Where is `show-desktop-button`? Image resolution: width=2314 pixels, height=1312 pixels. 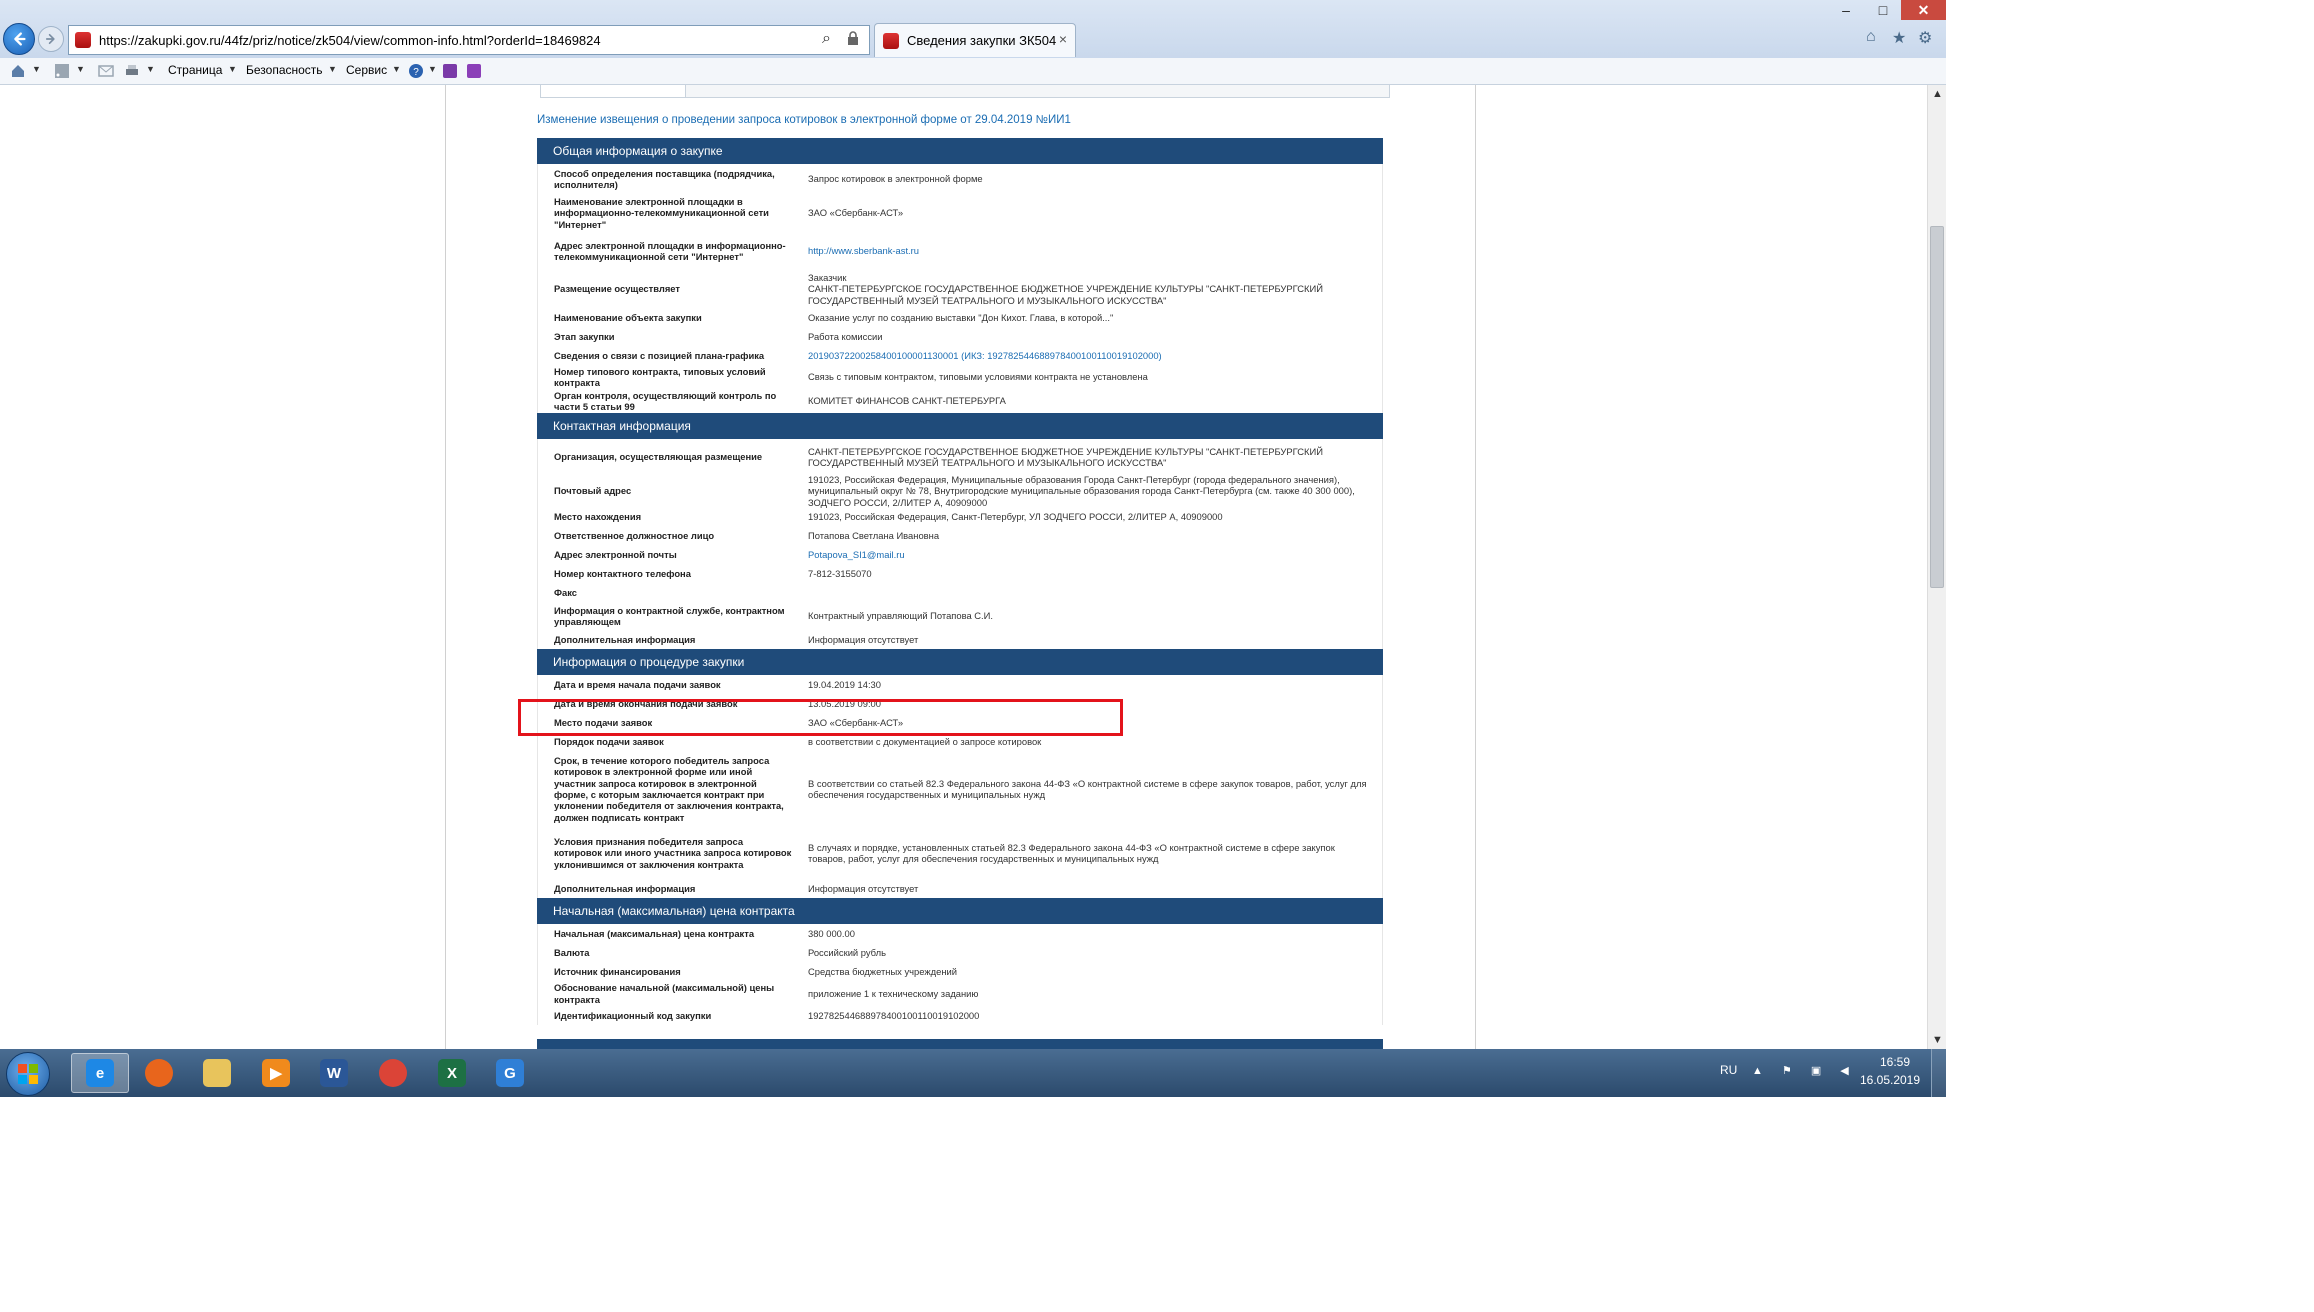
show-desktop-button is located at coordinates (1938, 1073).